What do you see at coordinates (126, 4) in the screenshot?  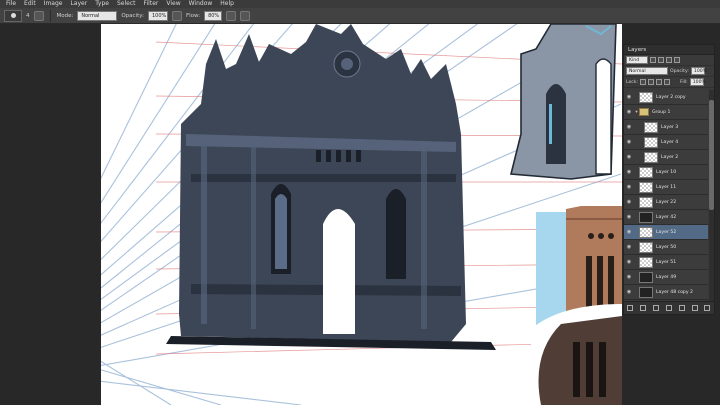 I see `menu-item-select: Select` at bounding box center [126, 4].